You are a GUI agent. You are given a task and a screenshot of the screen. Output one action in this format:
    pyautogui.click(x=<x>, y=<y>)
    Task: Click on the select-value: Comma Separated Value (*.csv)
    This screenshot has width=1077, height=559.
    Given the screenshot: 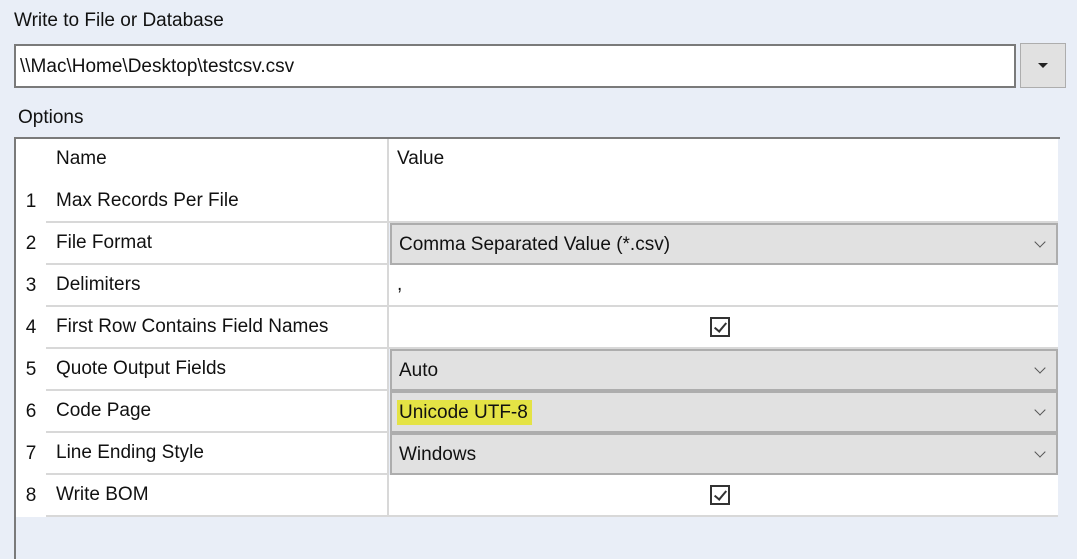 What is the action you would take?
    pyautogui.click(x=535, y=244)
    